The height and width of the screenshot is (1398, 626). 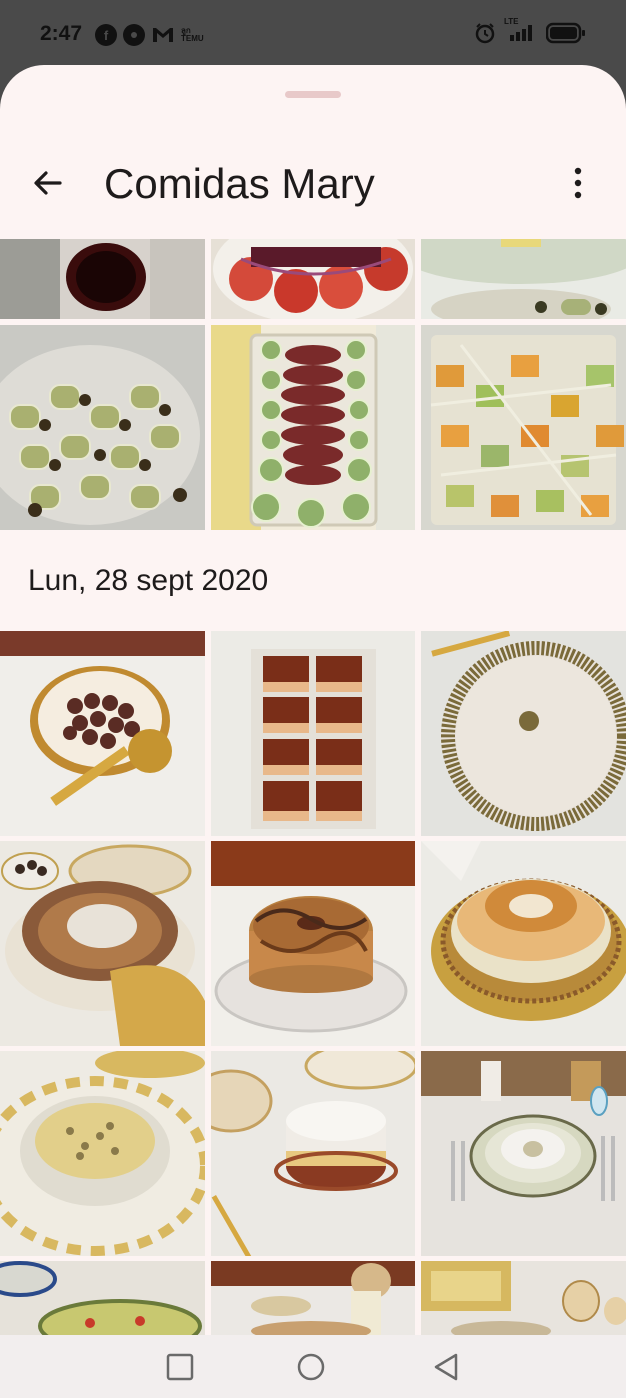 I want to click on back-icon, so click(x=446, y=1367).